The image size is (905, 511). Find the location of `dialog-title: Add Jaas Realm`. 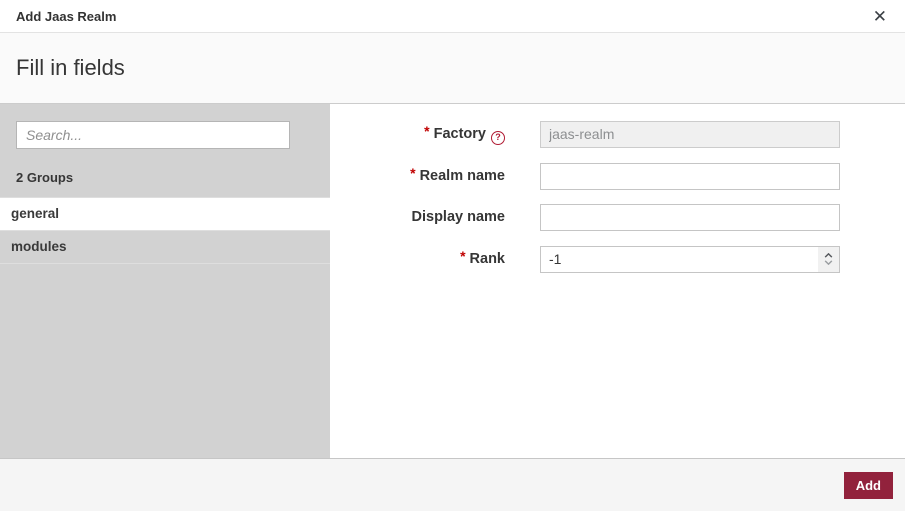

dialog-title: Add Jaas Realm is located at coordinates (66, 16).